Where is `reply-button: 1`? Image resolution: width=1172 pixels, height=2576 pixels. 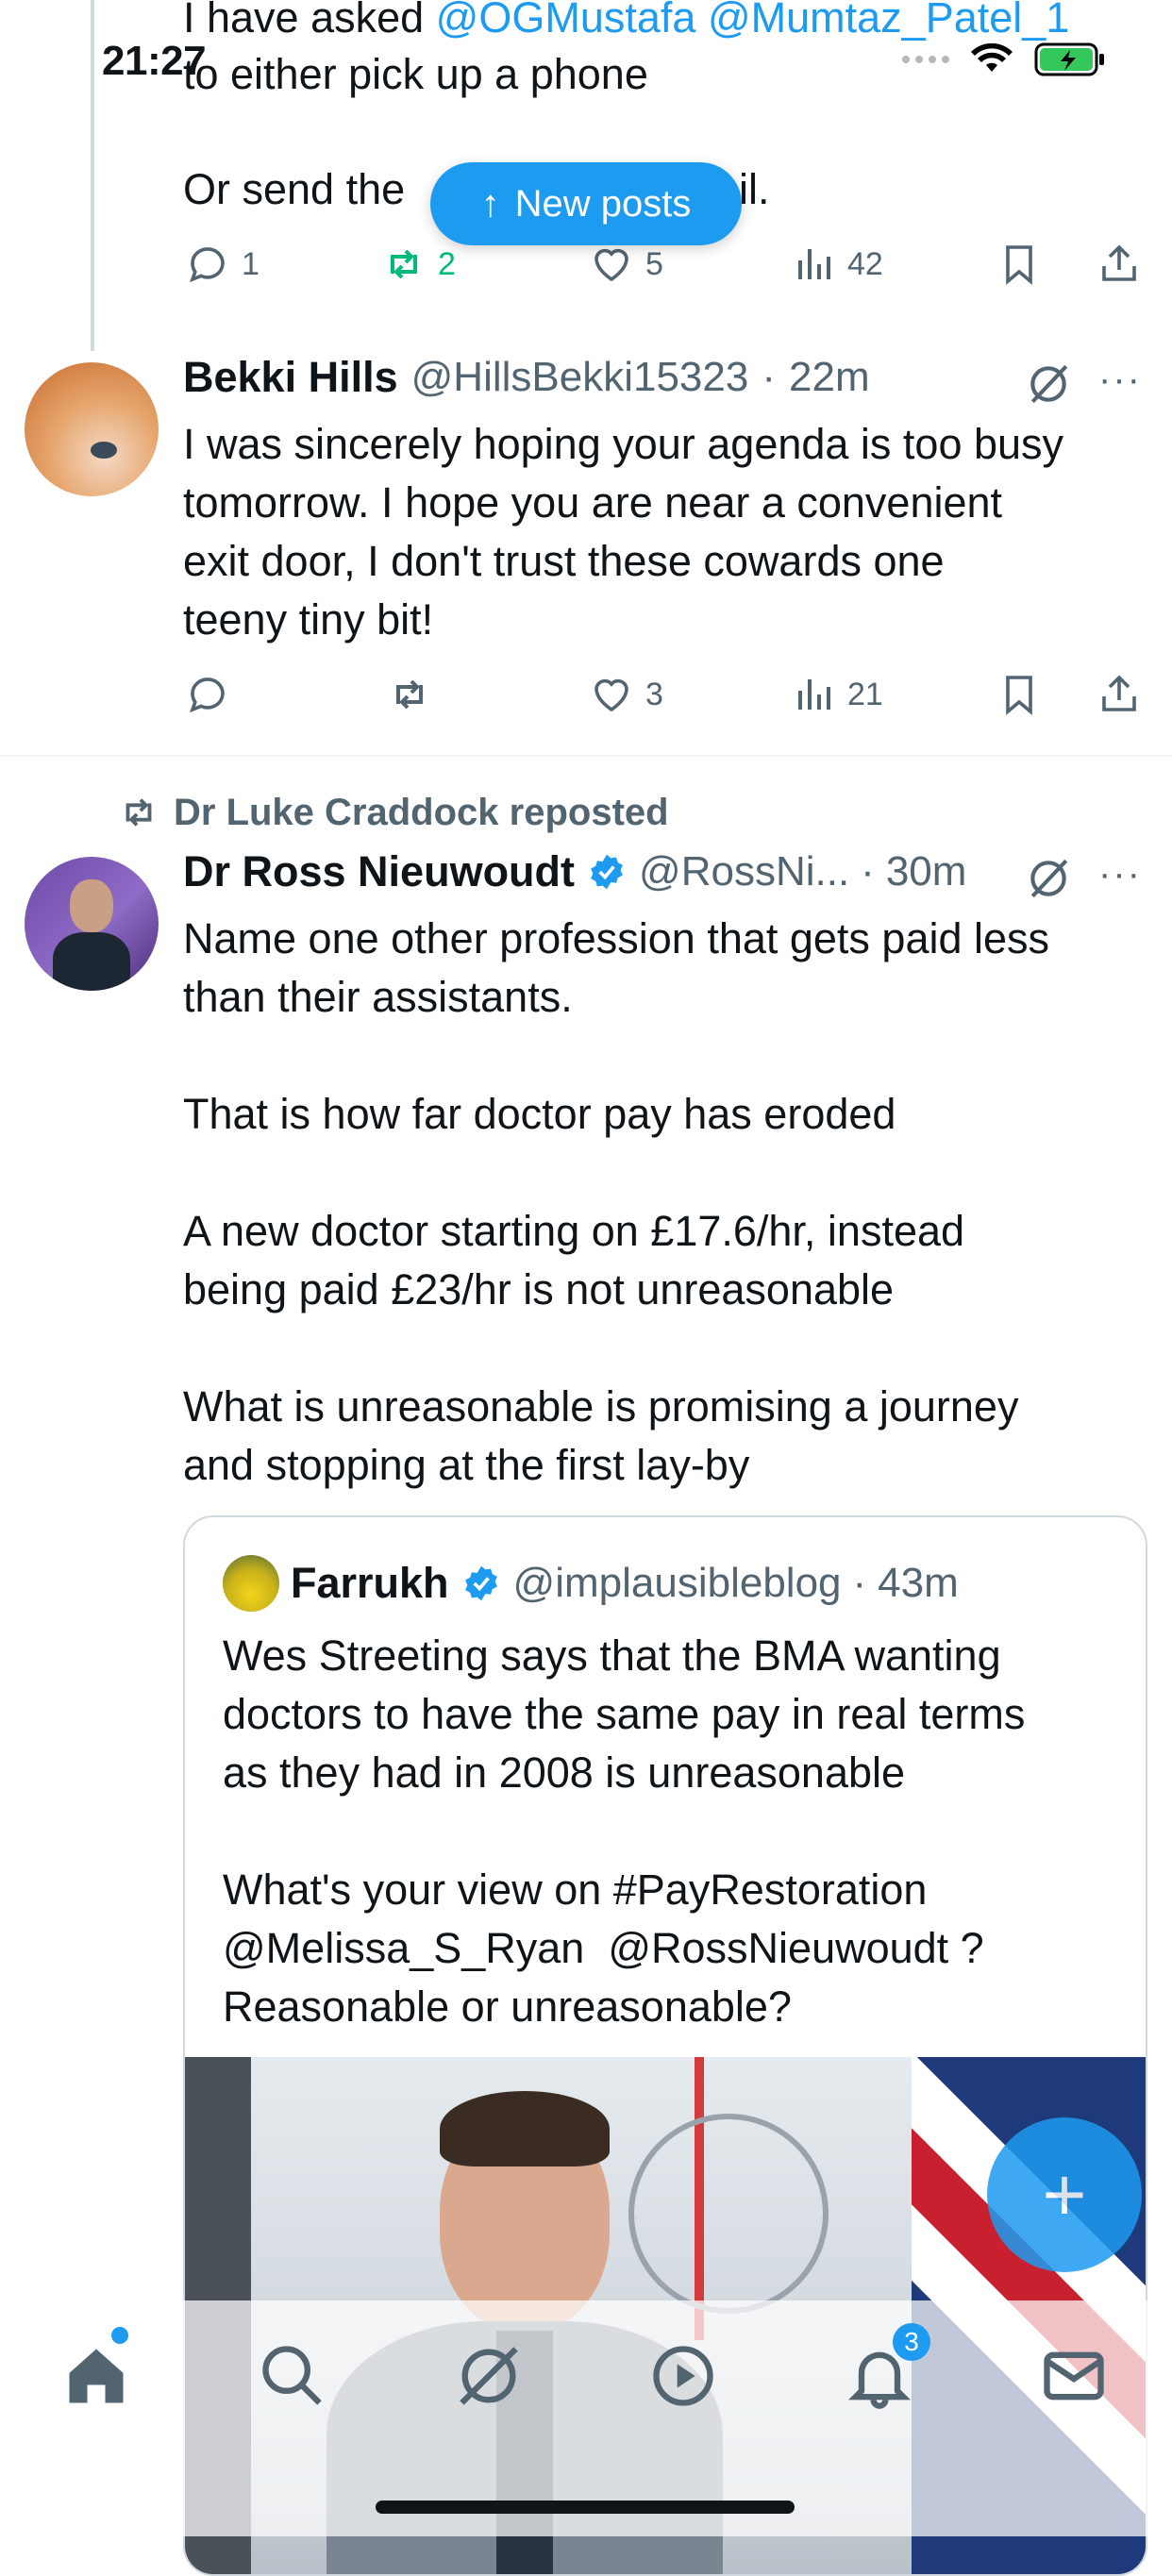
reply-button: 1 is located at coordinates (222, 264).